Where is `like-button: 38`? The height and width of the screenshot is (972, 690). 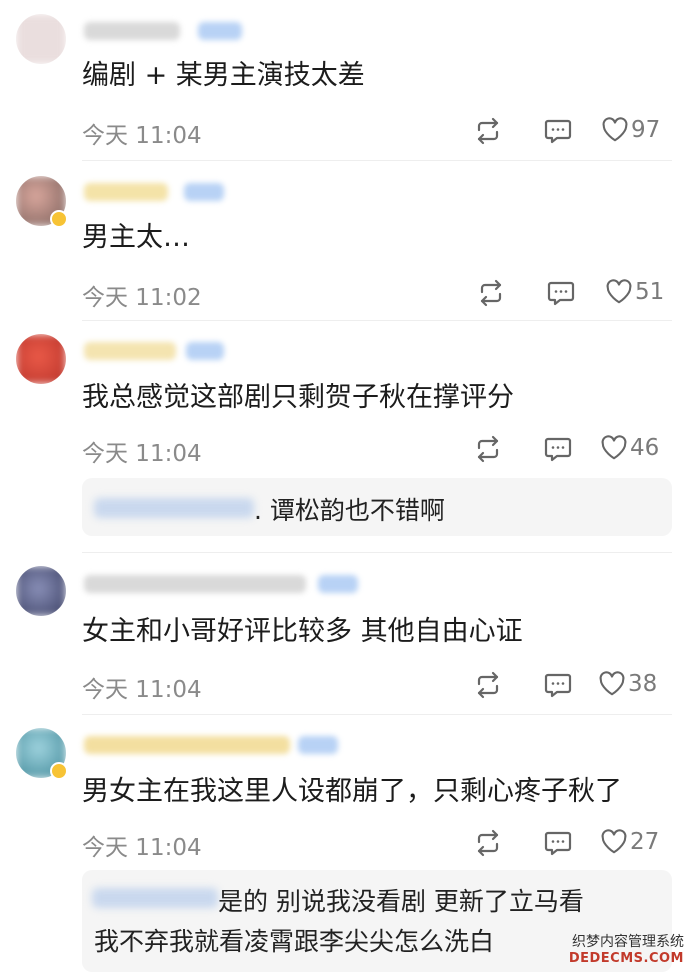
like-button: 38 is located at coordinates (627, 684).